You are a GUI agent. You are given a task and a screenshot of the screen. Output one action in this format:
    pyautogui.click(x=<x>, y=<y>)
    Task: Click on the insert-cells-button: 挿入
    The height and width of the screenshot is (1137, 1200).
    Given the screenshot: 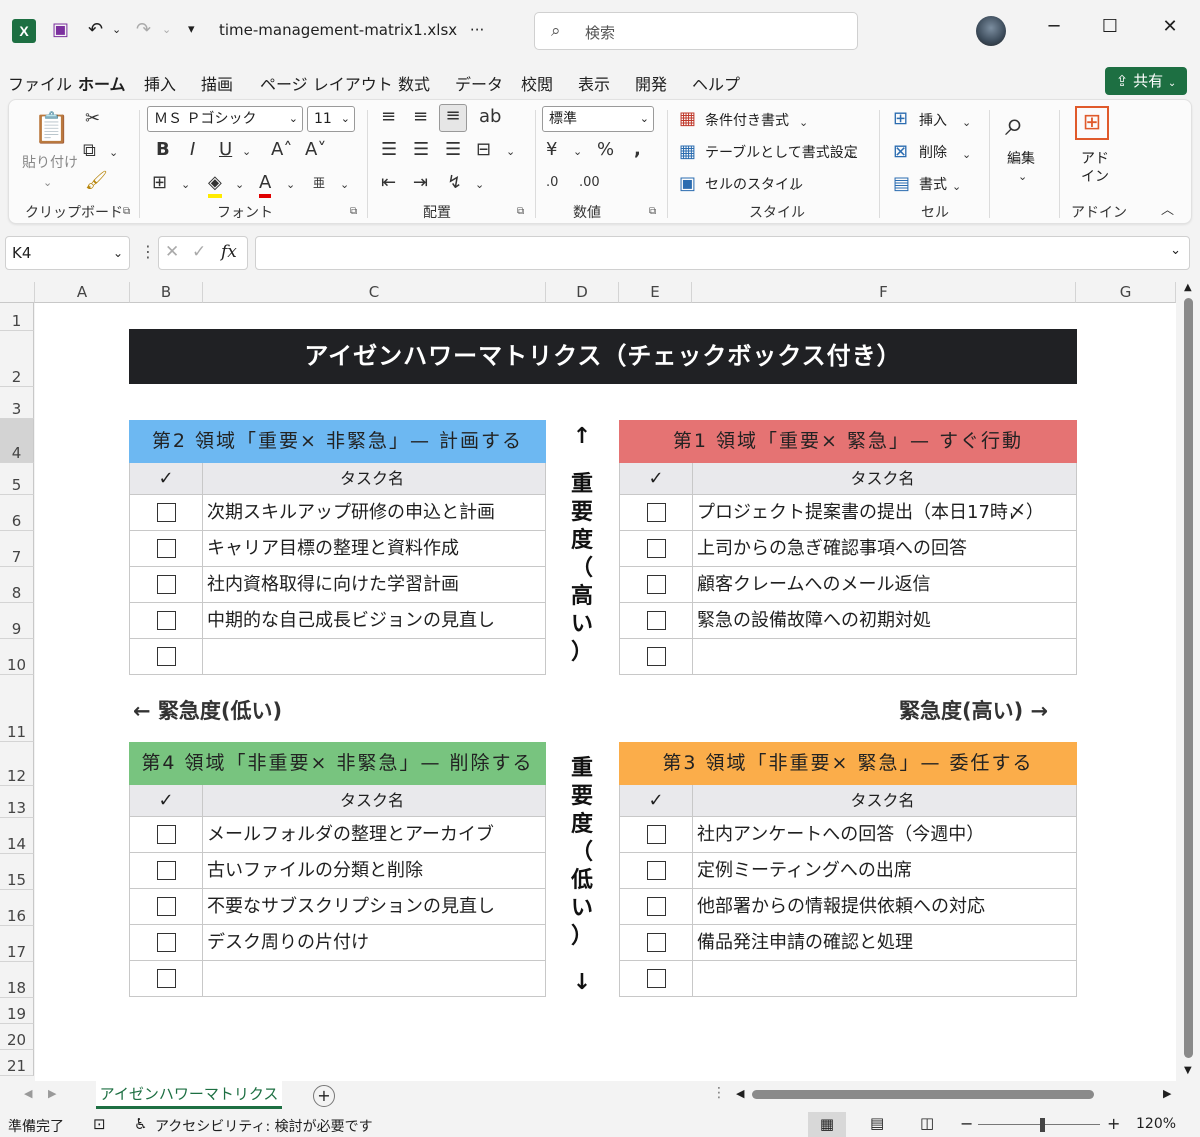 What is the action you would take?
    pyautogui.click(x=933, y=120)
    